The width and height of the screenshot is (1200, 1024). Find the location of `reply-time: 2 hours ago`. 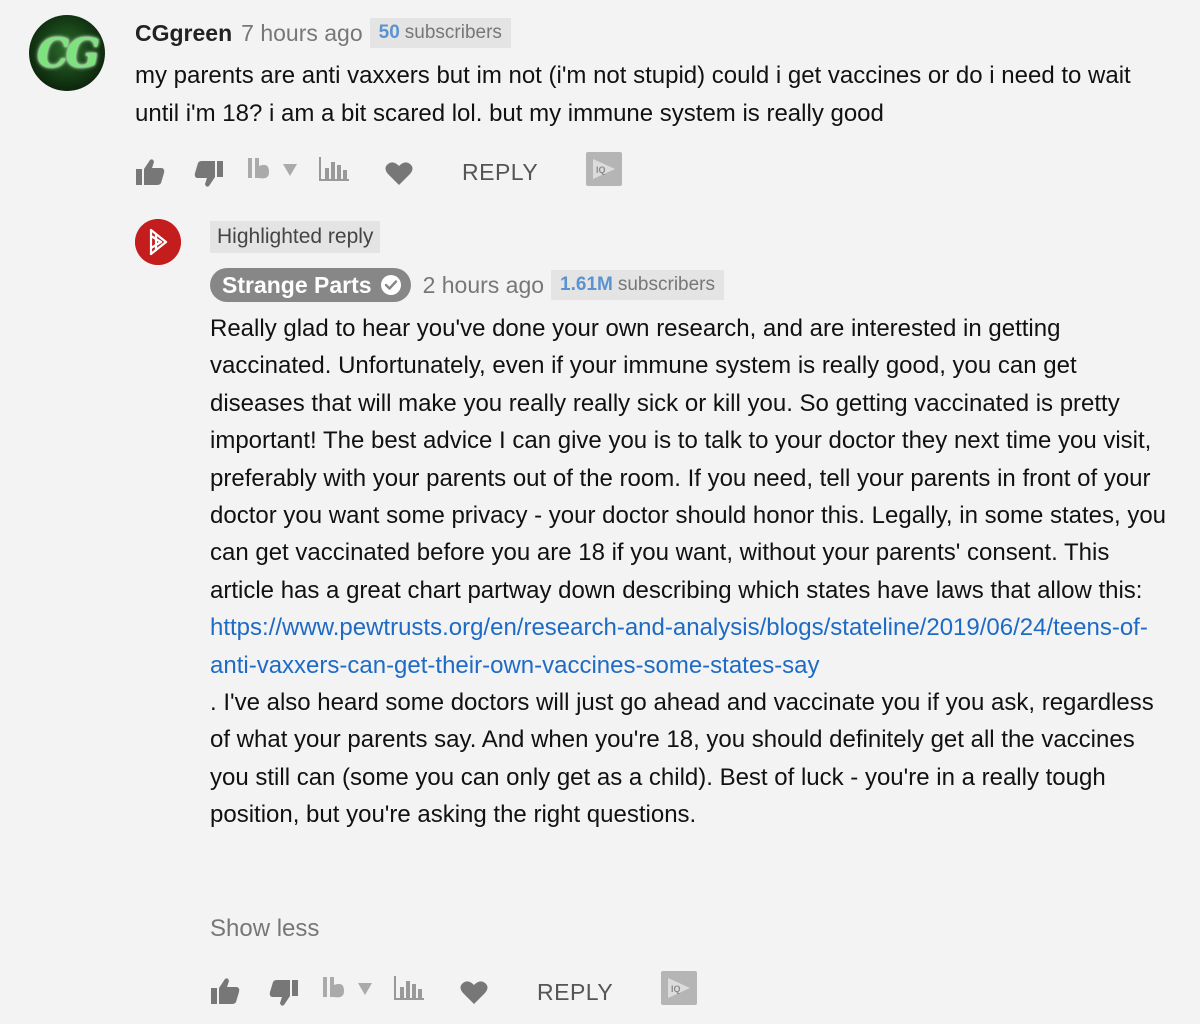

reply-time: 2 hours ago is located at coordinates (483, 285).